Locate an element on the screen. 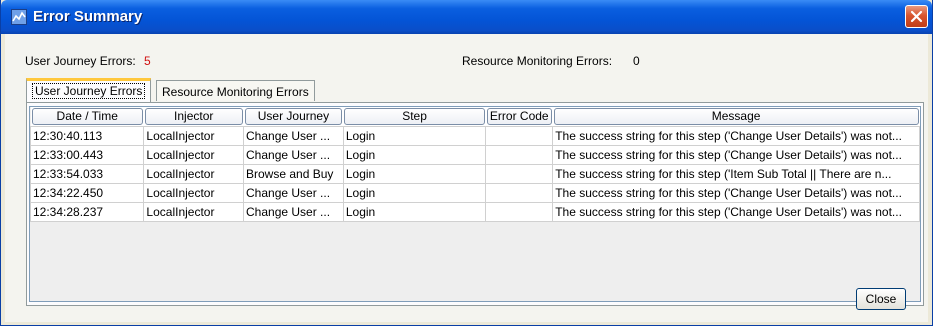 The width and height of the screenshot is (933, 326). window-close-button is located at coordinates (916, 16).